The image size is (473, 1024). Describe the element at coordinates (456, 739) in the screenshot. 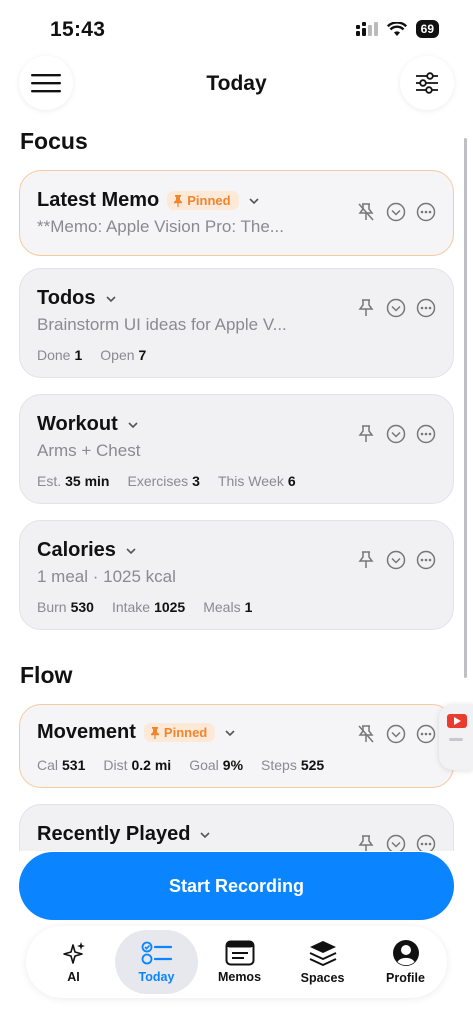

I see `handle-icon` at that location.